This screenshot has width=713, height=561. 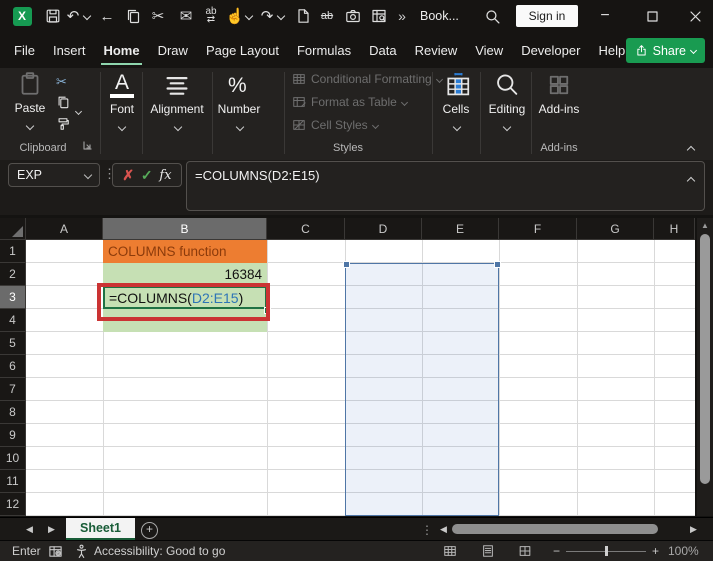 What do you see at coordinates (303, 16) in the screenshot?
I see `new-file-icon` at bounding box center [303, 16].